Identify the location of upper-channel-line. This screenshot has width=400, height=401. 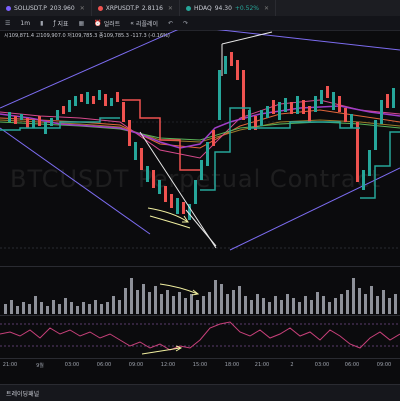
(97, 69).